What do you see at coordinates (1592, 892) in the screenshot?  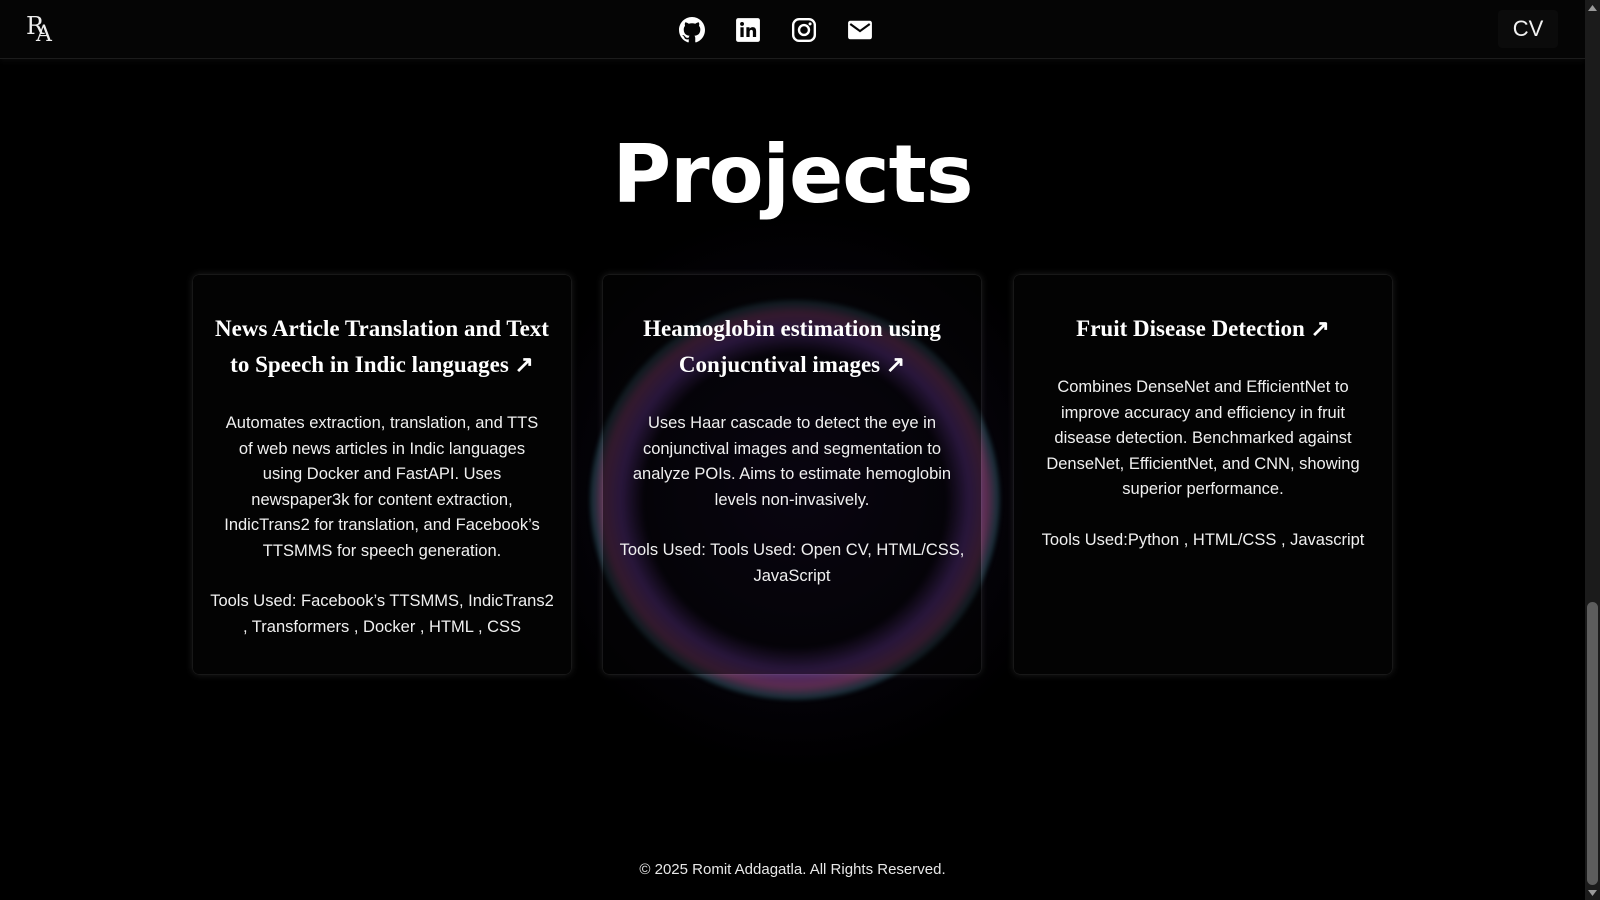 I see `scroll-down-arrow-icon` at bounding box center [1592, 892].